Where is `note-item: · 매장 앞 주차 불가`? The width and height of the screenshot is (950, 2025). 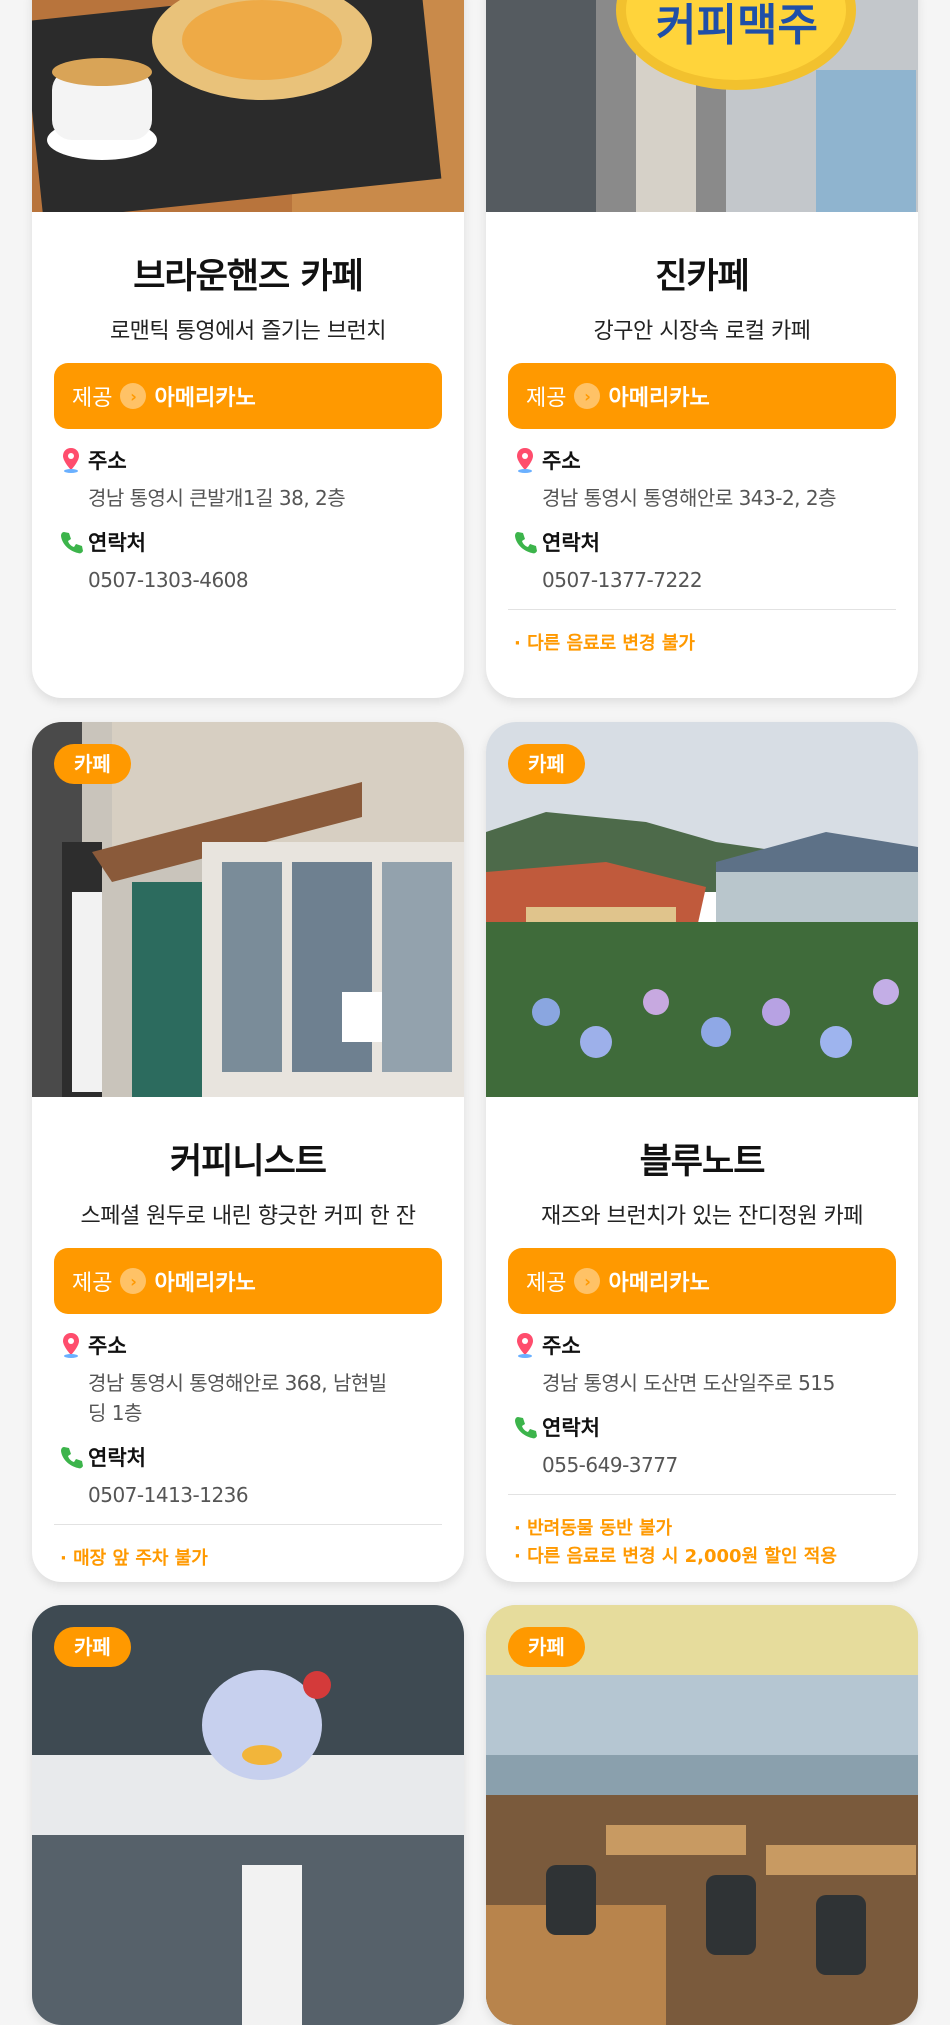 note-item: · 매장 앞 주차 불가 is located at coordinates (134, 1558).